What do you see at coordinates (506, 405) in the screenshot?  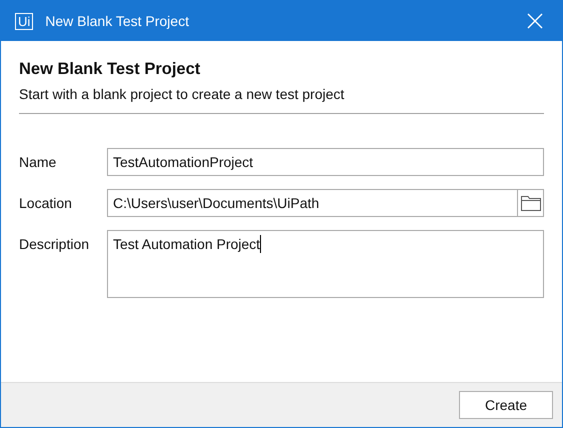 I see `create-button: Create` at bounding box center [506, 405].